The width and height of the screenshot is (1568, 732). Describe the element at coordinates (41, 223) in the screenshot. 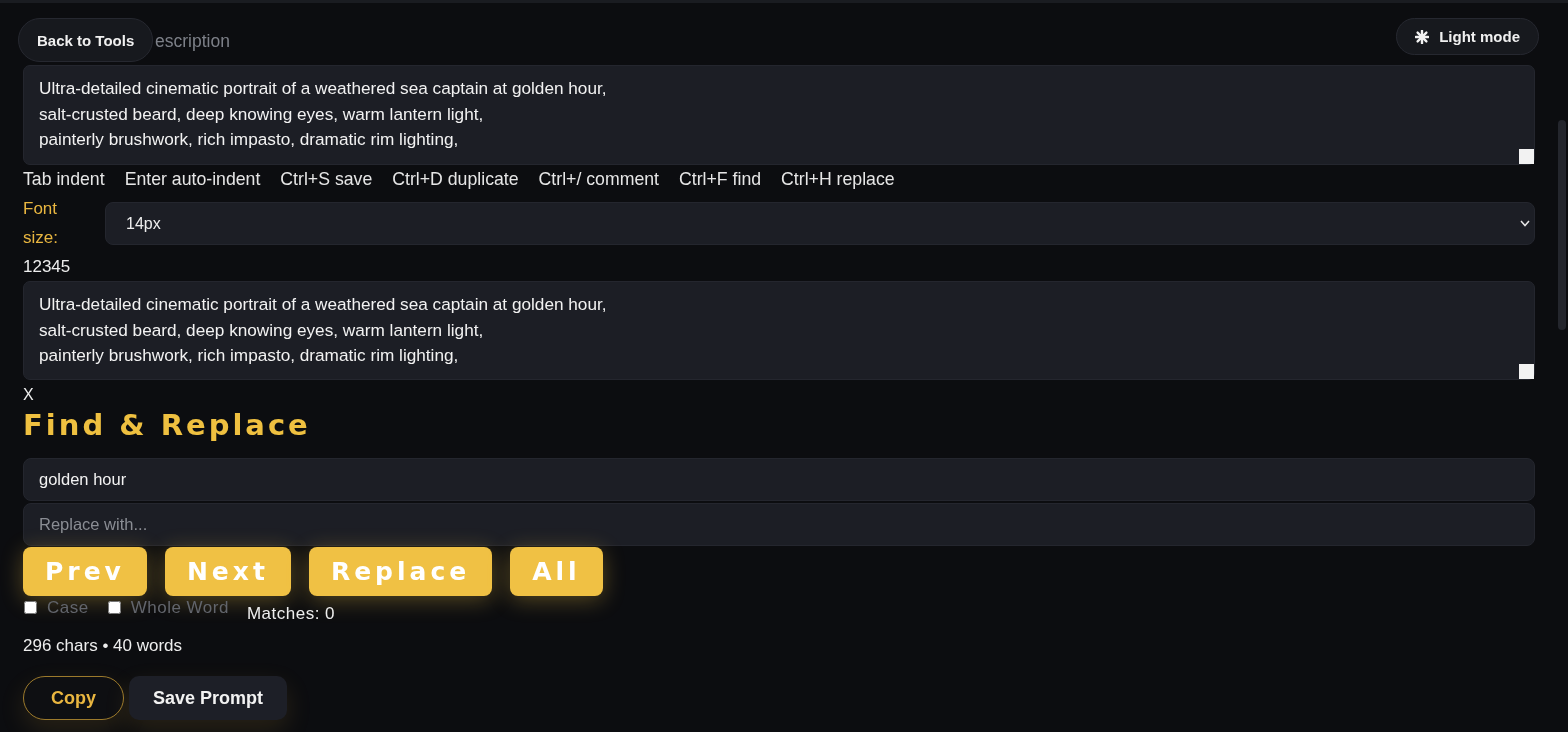

I see `font-size-label: Font size:` at that location.